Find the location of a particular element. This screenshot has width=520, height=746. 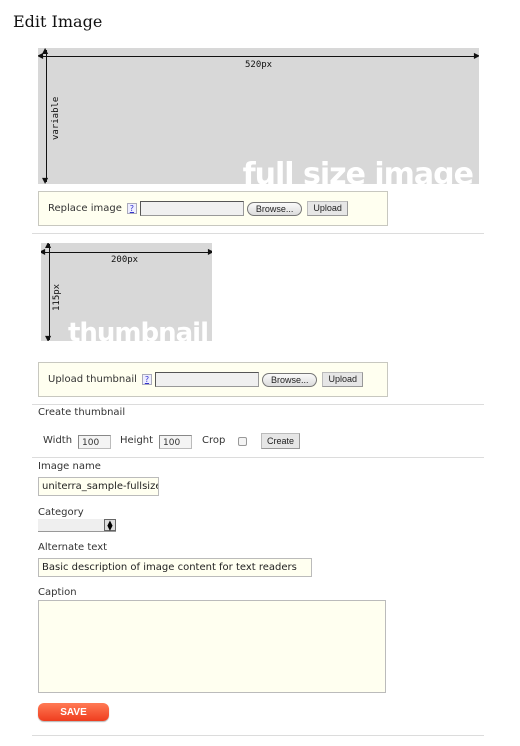

create-thumbnail-button: Create is located at coordinates (281, 441).